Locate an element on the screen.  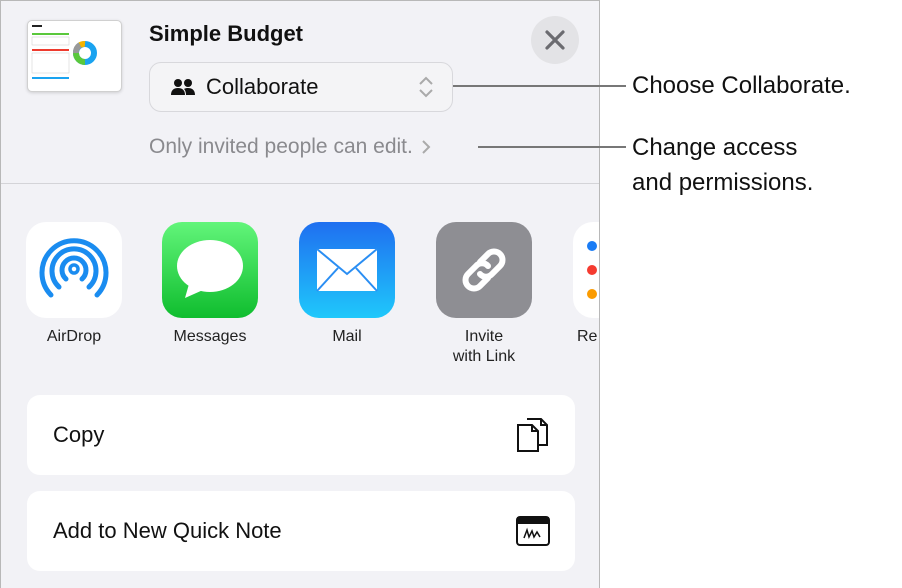
budget-spreadsheet-thumbnail is located at coordinates (64, 52).